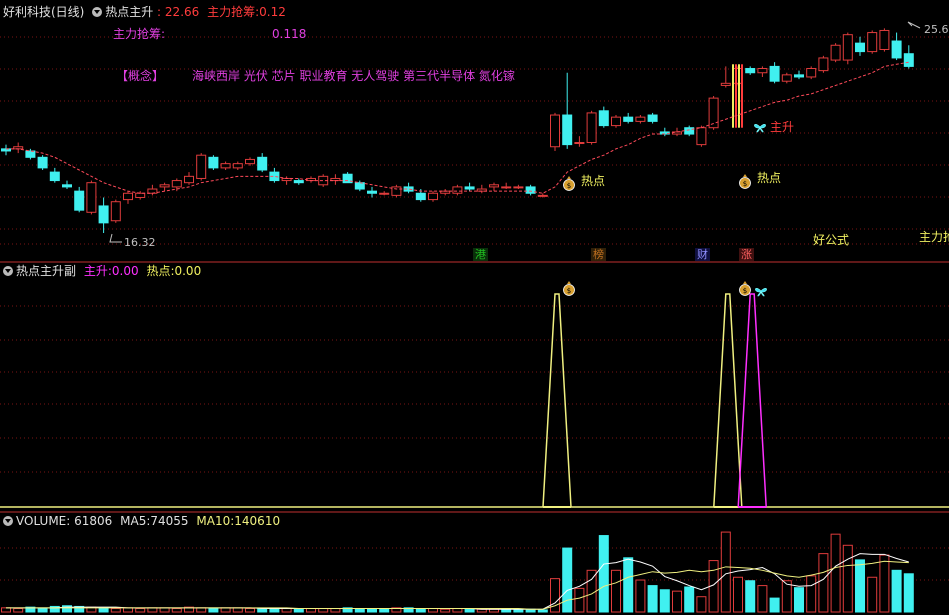 The height and width of the screenshot is (615, 949). I want to click on zl-label: 主力抢筹:, so click(233, 12).